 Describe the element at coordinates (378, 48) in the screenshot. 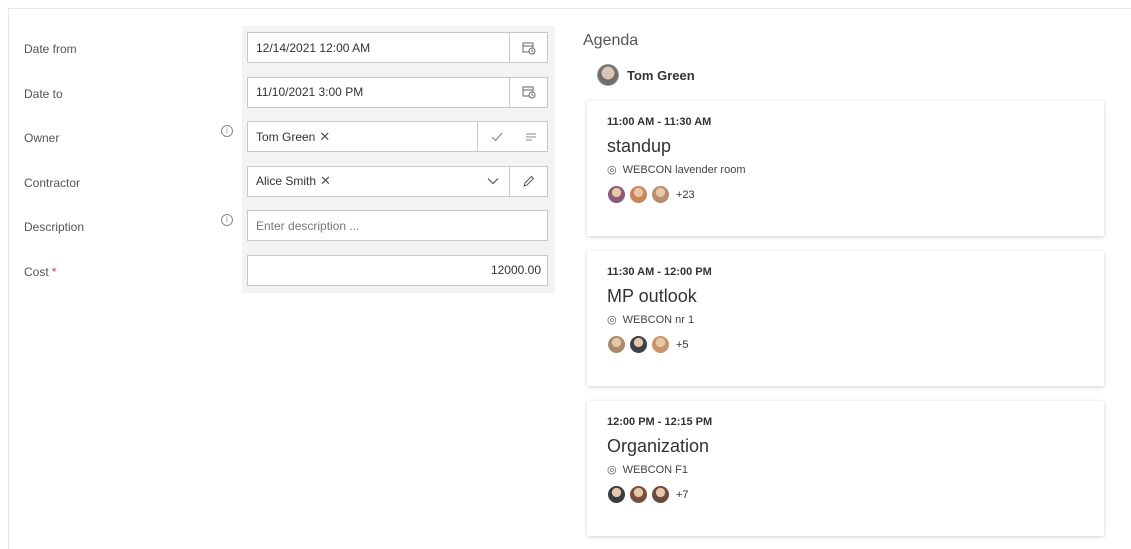

I see `date-from-value: 12/14/2021 12:00 AM` at that location.